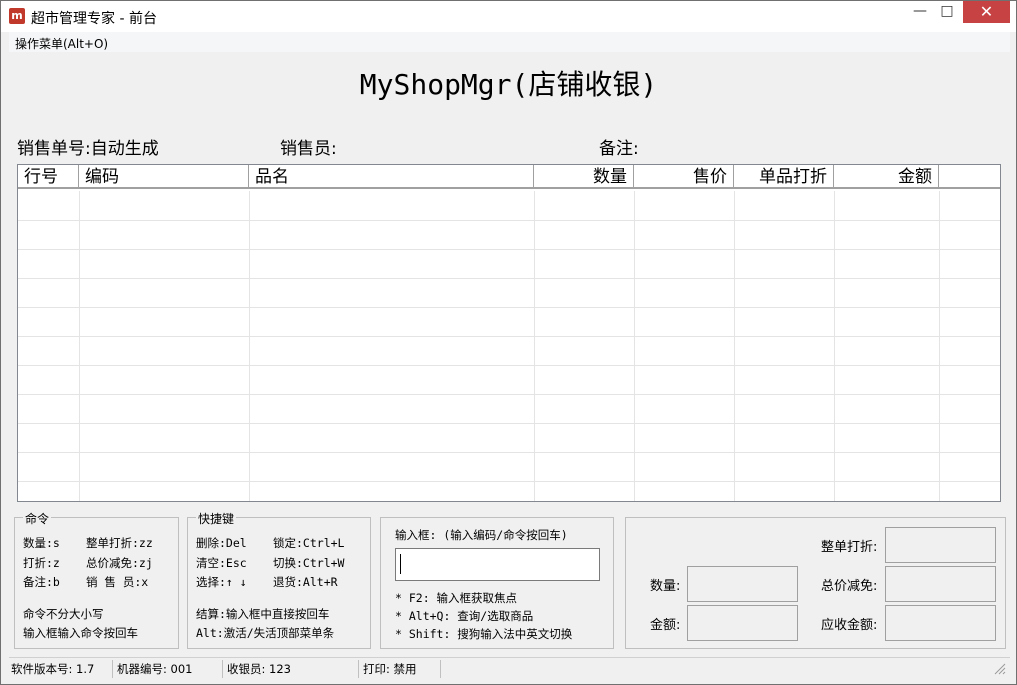  What do you see at coordinates (94, 19) in the screenshot?
I see `window-title: 超市管理专家 - 前台` at bounding box center [94, 19].